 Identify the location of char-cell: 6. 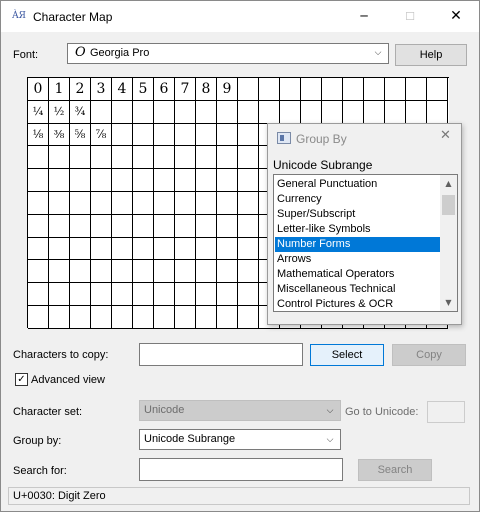
(164, 89).